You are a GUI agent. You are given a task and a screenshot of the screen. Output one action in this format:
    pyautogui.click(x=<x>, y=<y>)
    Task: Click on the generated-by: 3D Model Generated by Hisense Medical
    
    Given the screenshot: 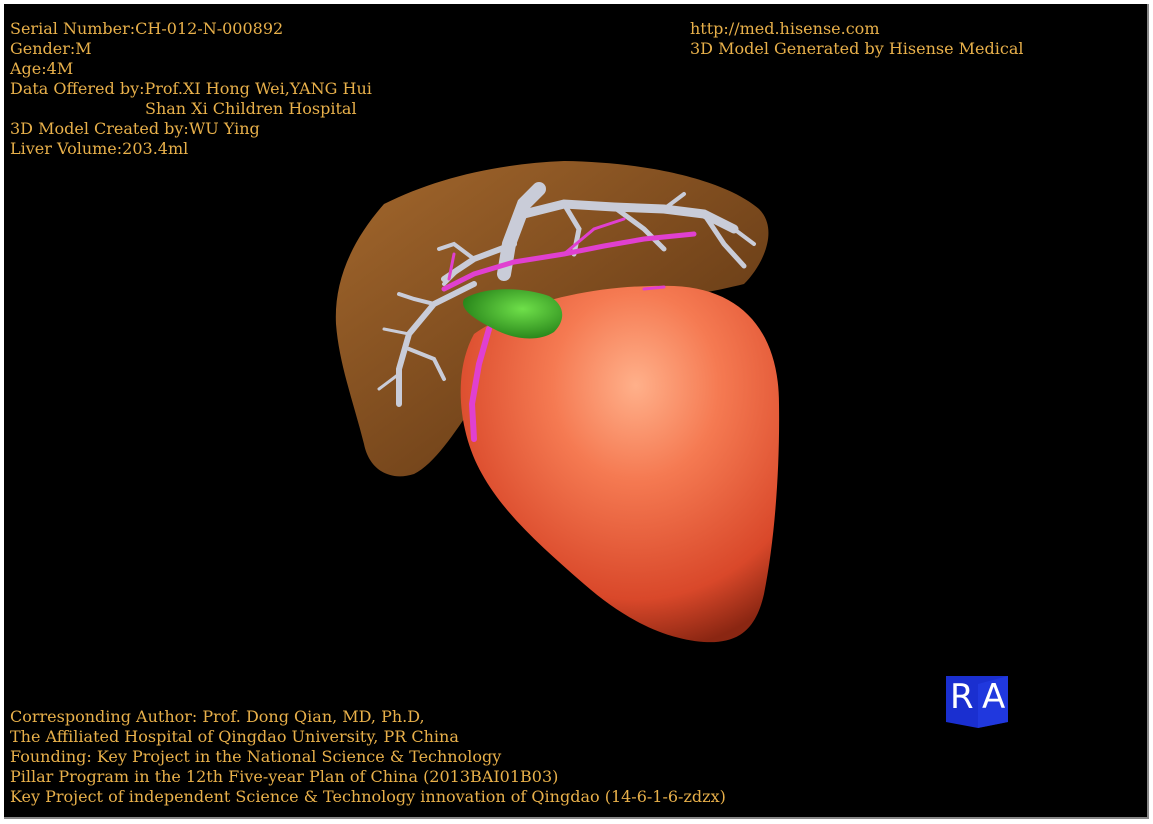 What is the action you would take?
    pyautogui.click(x=857, y=48)
    